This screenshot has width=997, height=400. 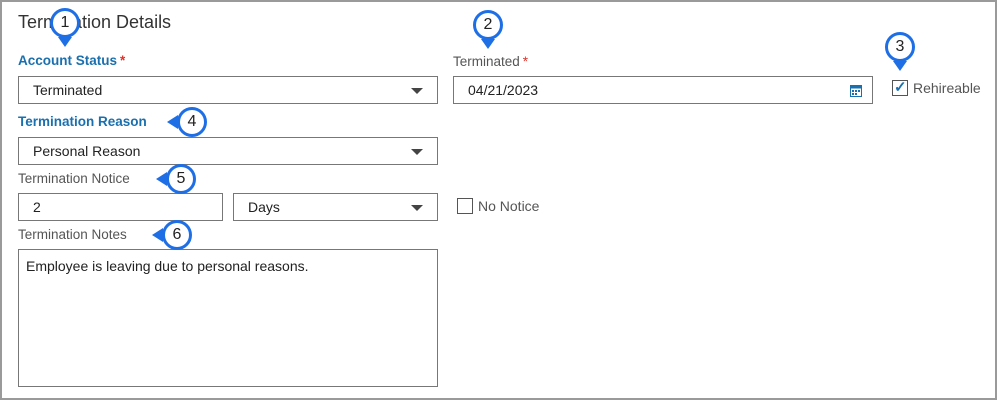 I want to click on terminated-date-input: 04/21/2023, so click(x=663, y=90).